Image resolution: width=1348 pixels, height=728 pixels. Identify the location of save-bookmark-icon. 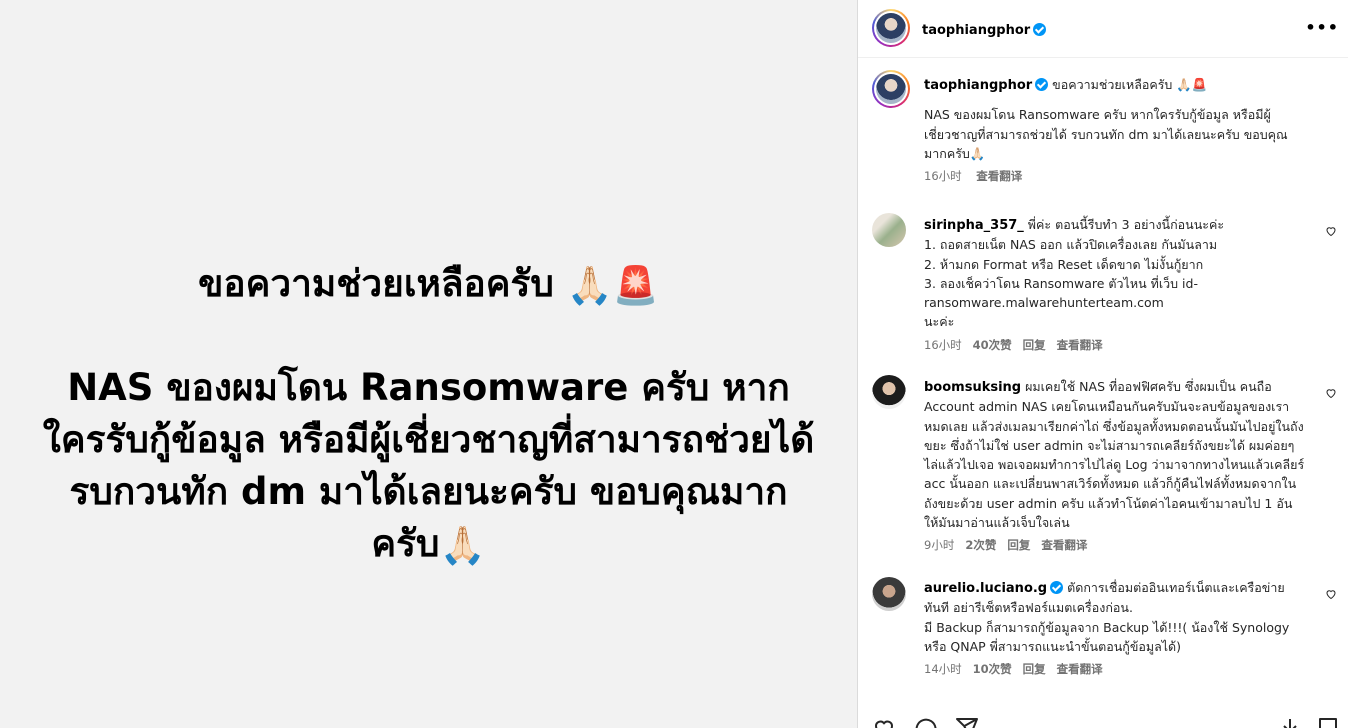
(1328, 722).